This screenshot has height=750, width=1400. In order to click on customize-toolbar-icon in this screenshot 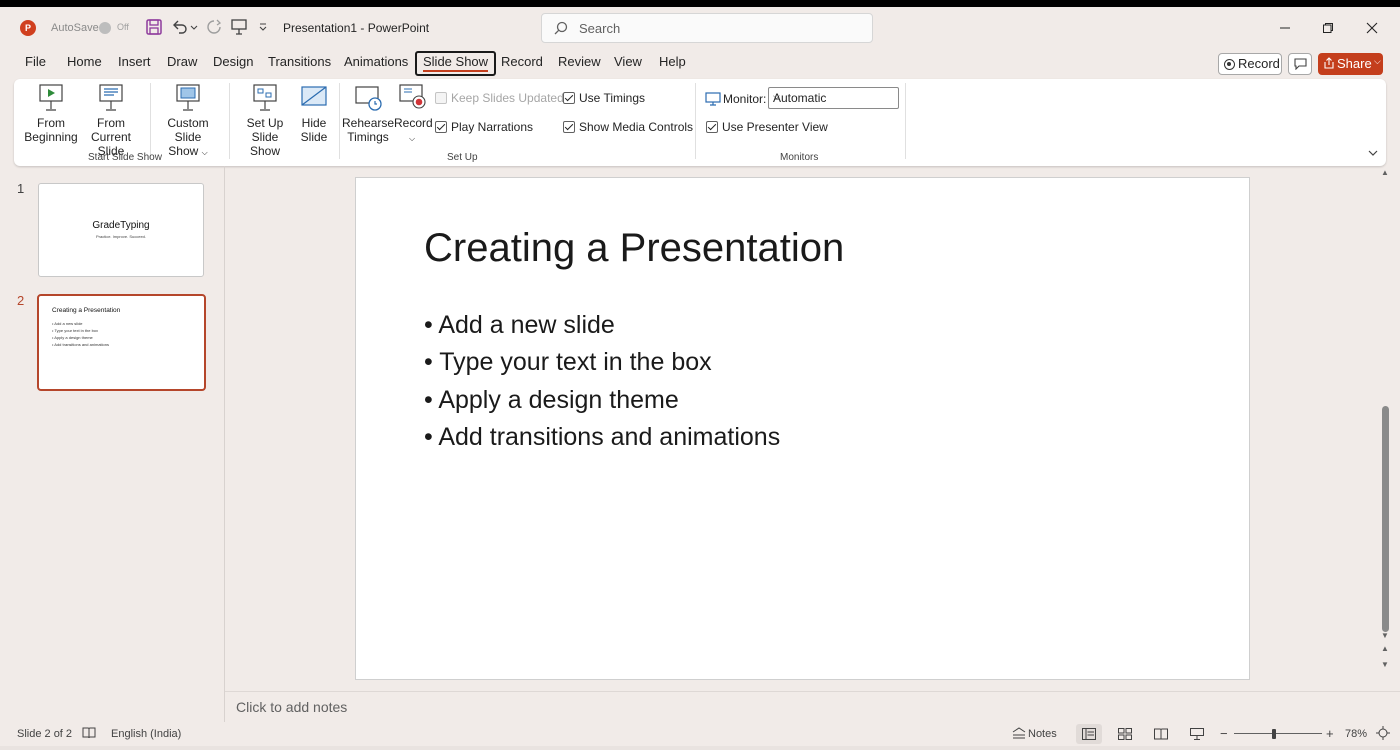, I will do `click(264, 28)`.